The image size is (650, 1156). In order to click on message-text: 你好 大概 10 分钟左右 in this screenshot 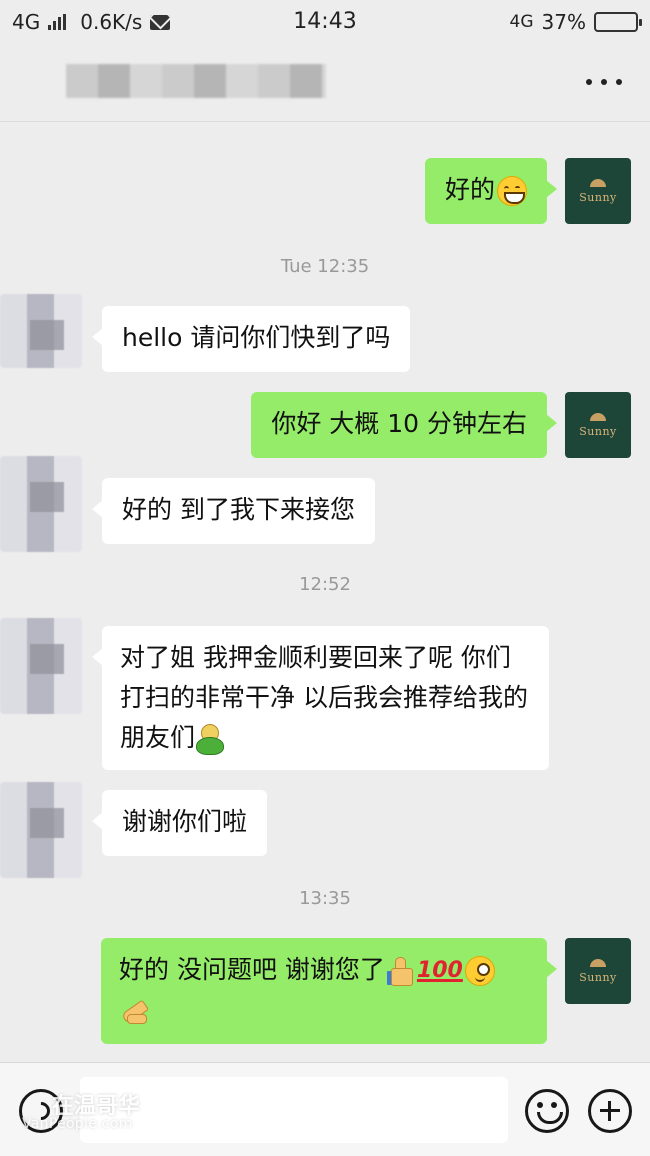, I will do `click(399, 423)`.